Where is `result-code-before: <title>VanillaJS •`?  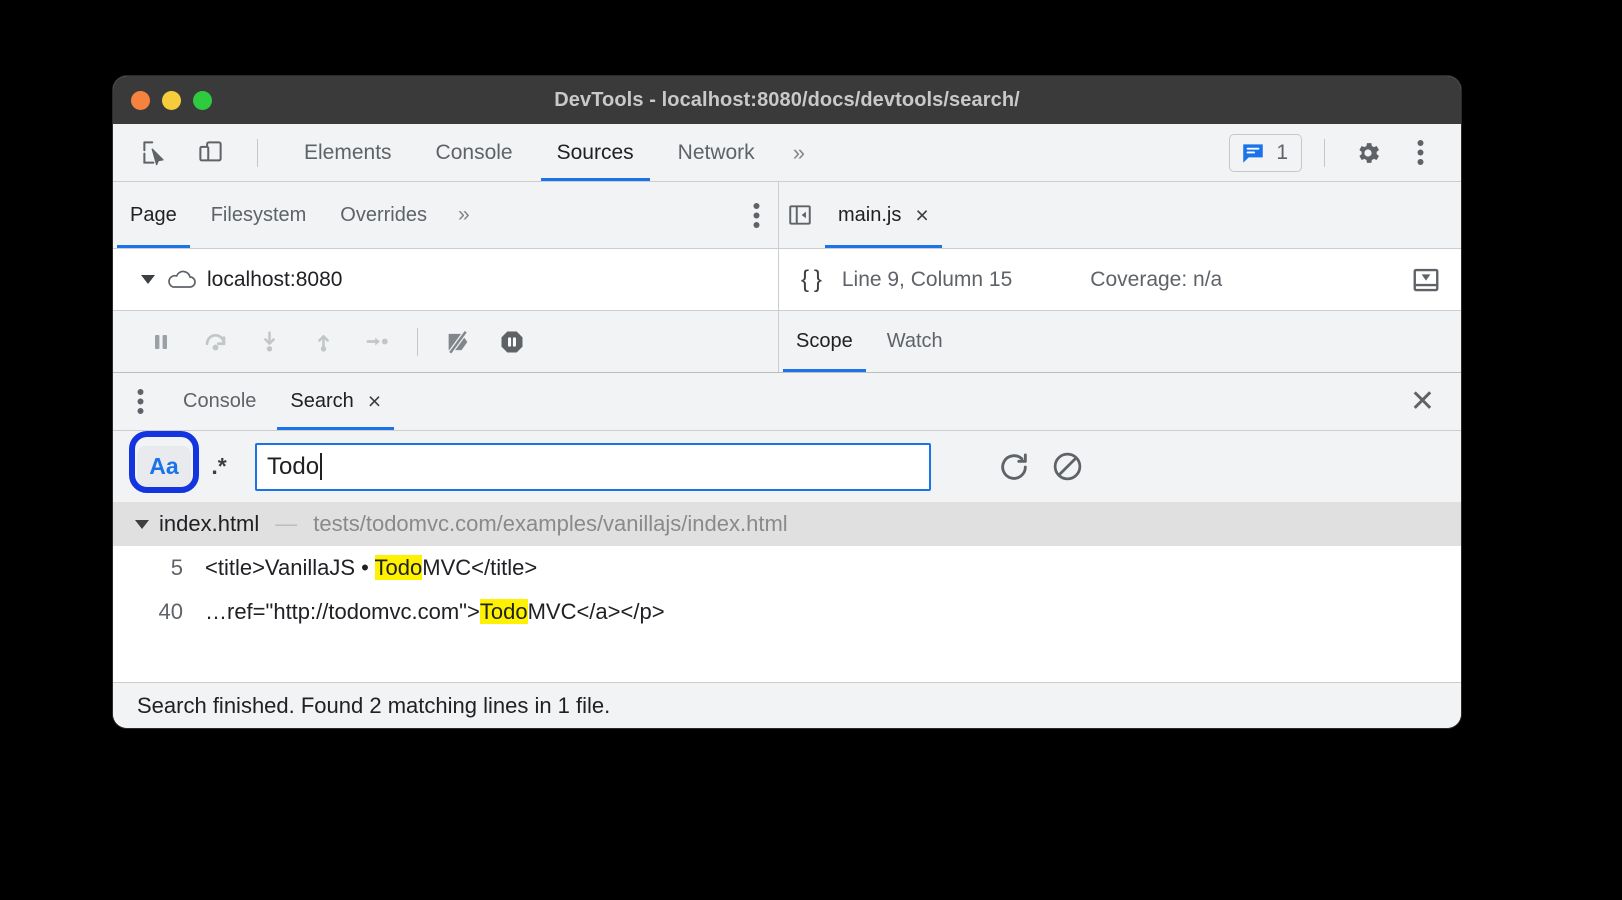
result-code-before: <title>VanillaJS • is located at coordinates (290, 567).